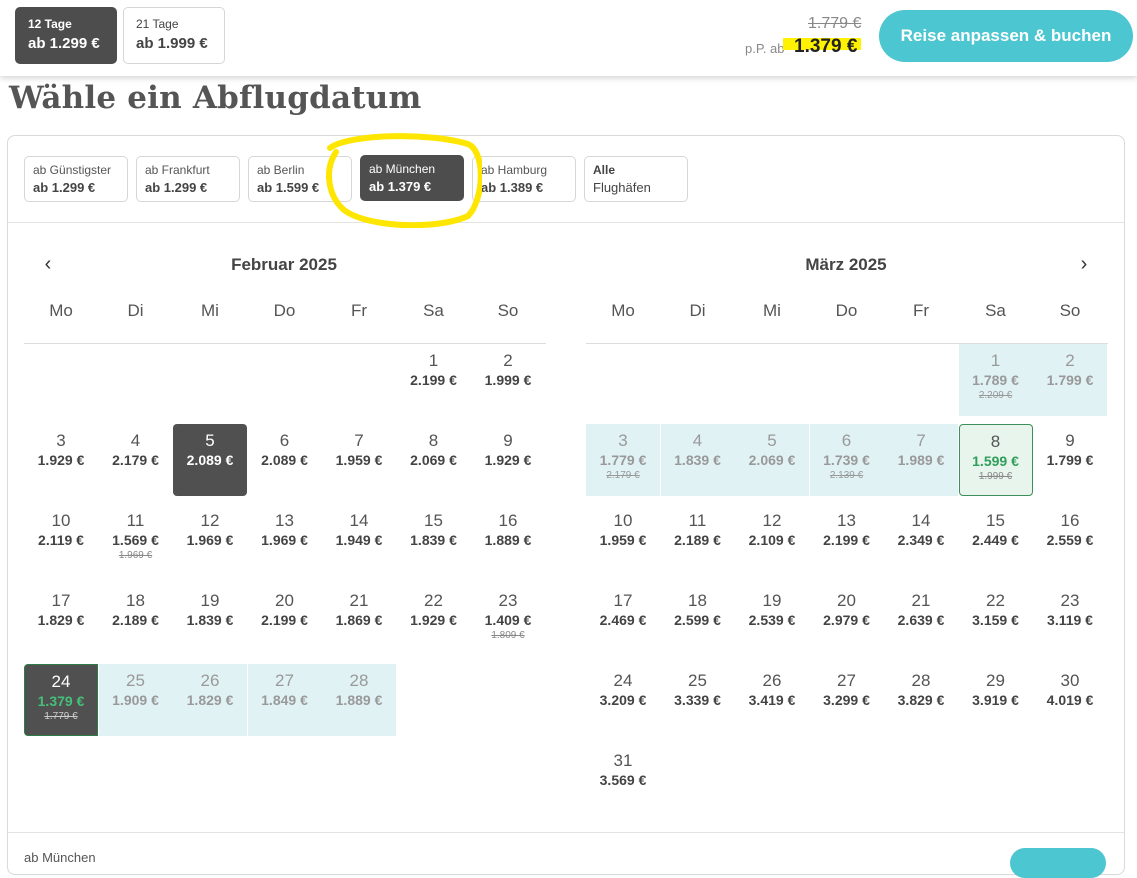 This screenshot has width=1137, height=878. What do you see at coordinates (847, 620) in the screenshot?
I see `calendar-day: 20 2.979 €` at bounding box center [847, 620].